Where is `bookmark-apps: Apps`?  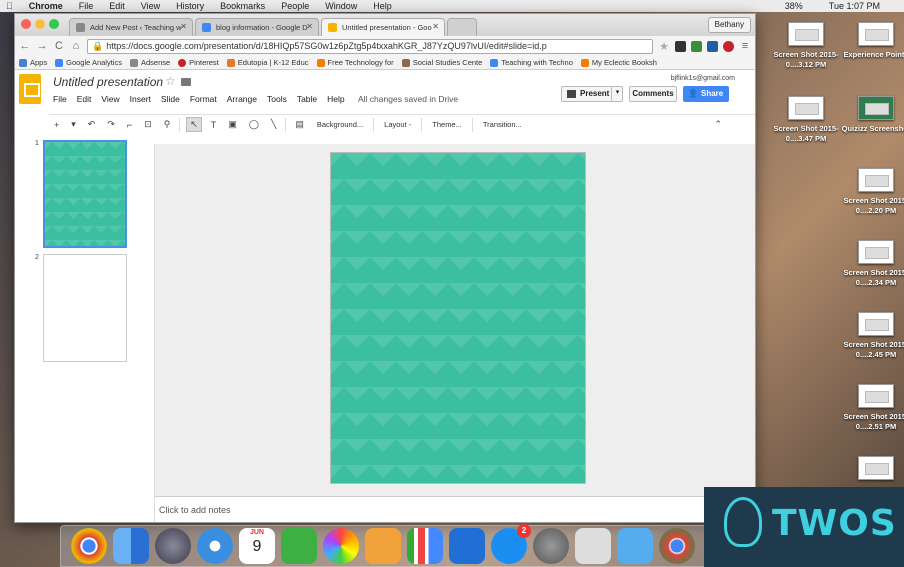 bookmark-apps: Apps is located at coordinates (33, 62).